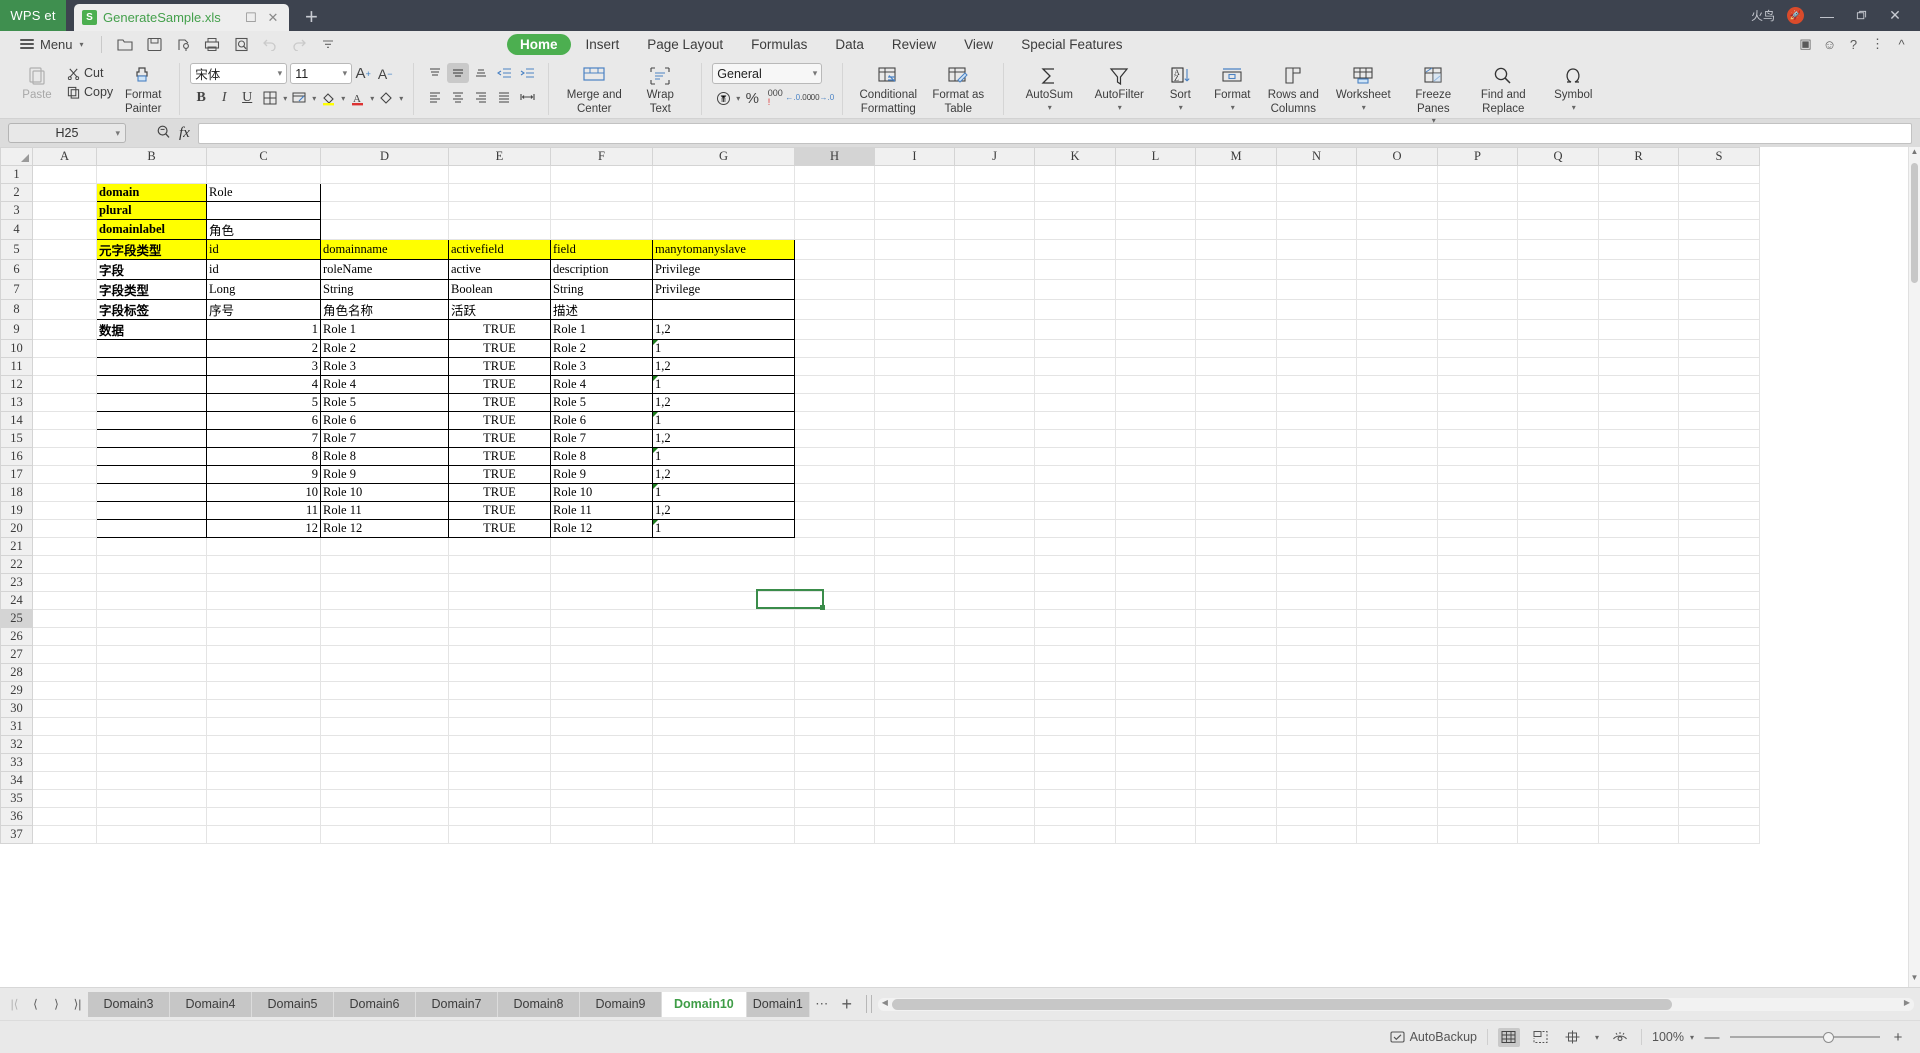 This screenshot has height=1053, width=1920. I want to click on cell-D2, so click(384, 192).